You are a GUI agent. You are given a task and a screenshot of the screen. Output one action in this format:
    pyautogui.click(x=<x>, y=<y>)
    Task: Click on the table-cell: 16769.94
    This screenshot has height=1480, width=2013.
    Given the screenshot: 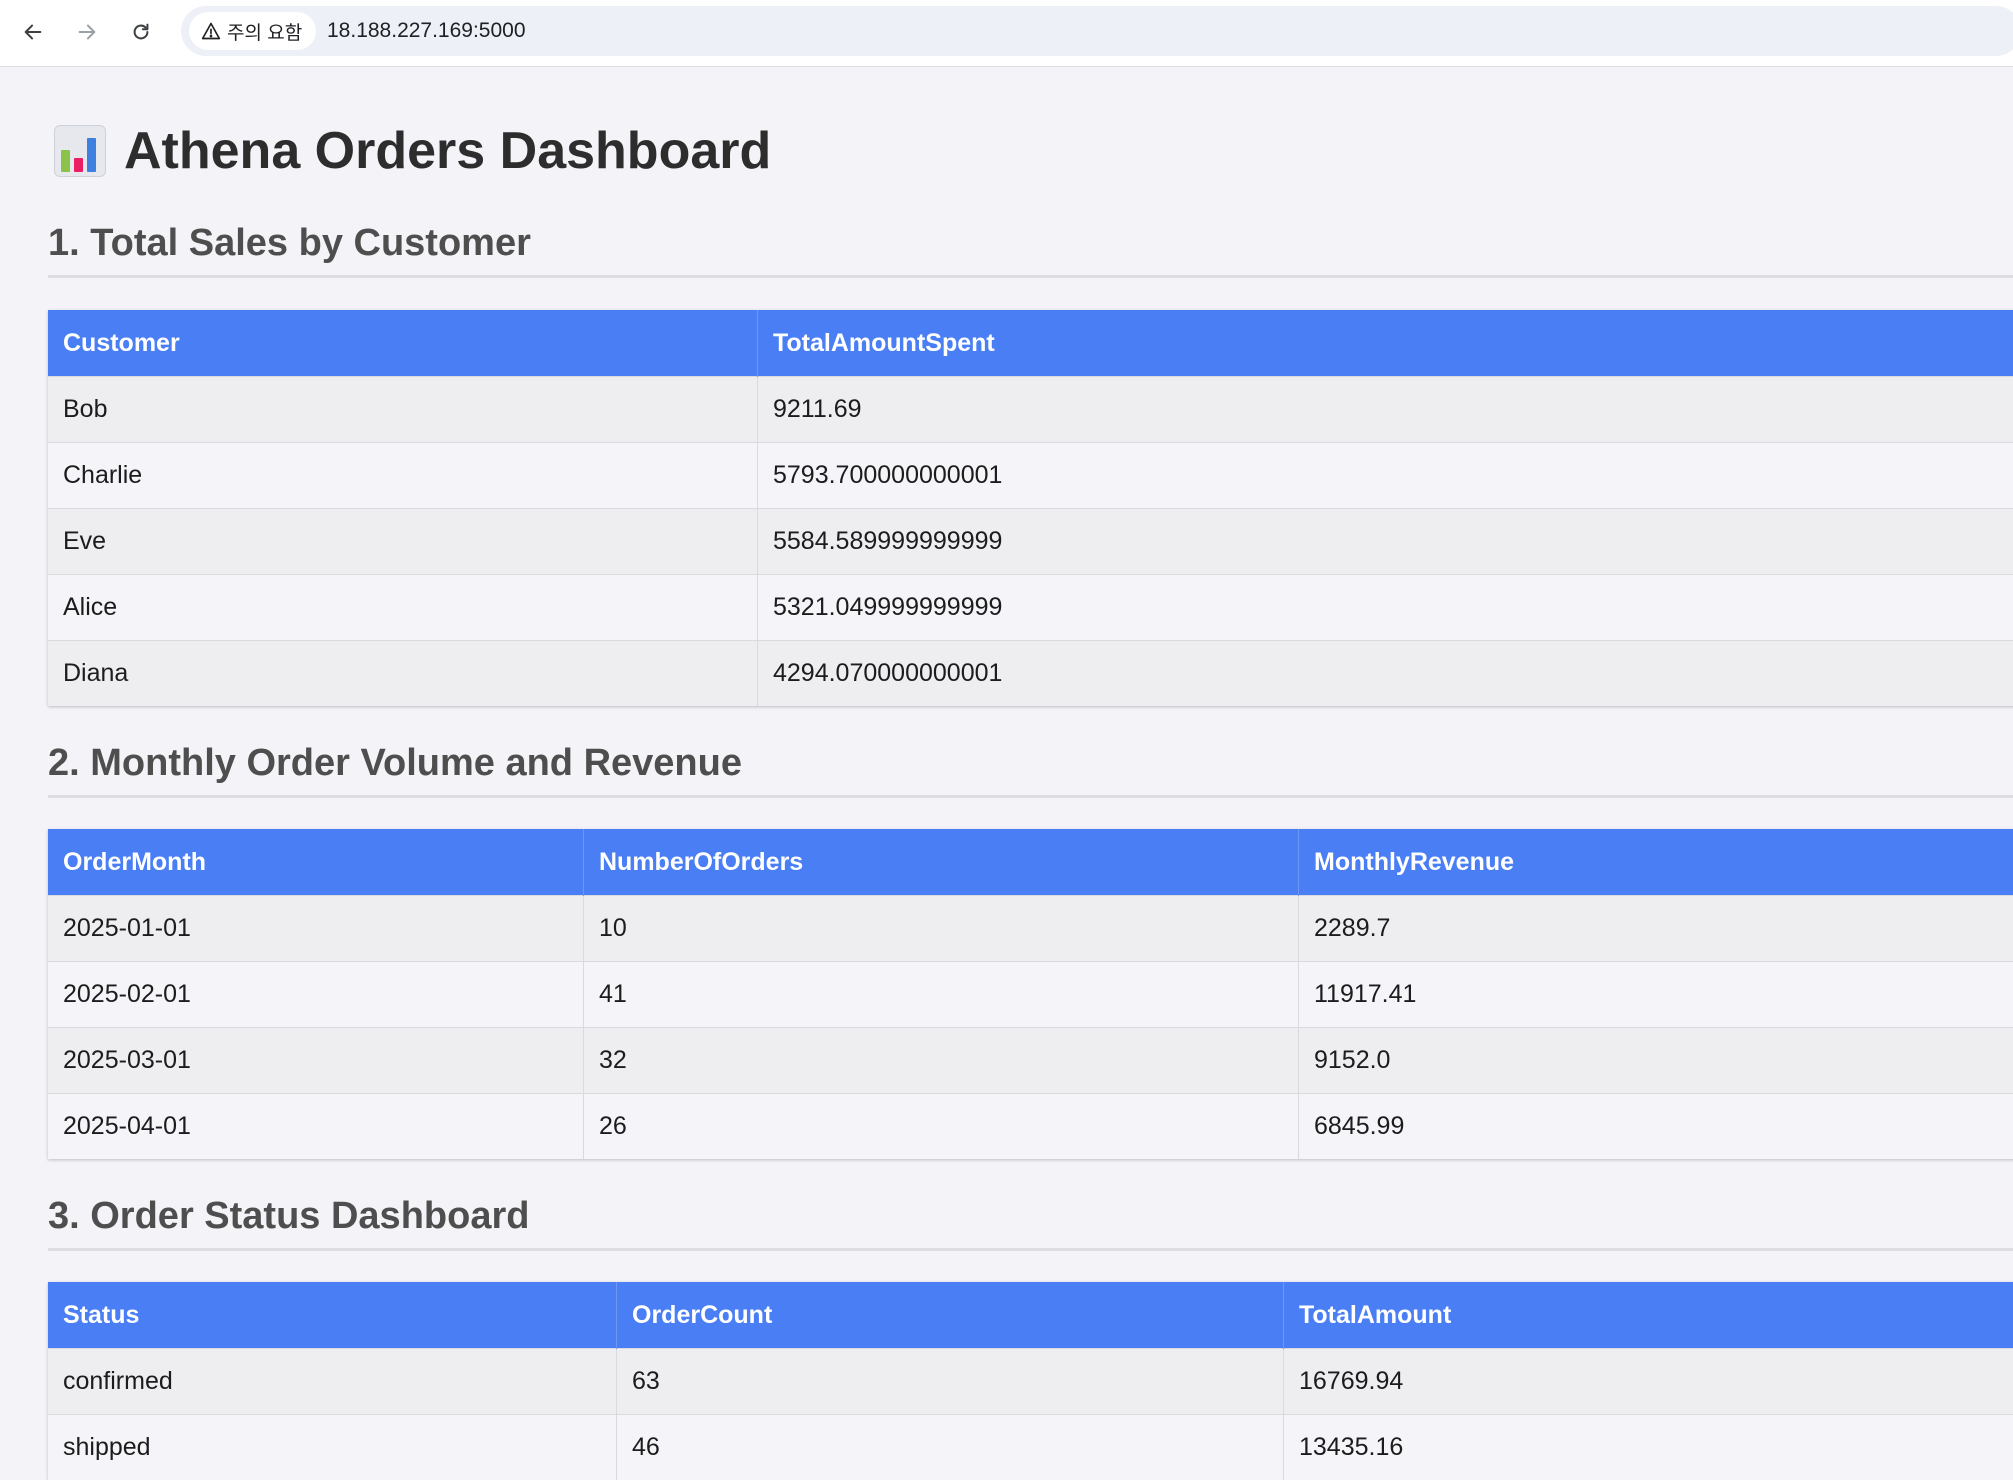 What is the action you would take?
    pyautogui.click(x=1648, y=1382)
    